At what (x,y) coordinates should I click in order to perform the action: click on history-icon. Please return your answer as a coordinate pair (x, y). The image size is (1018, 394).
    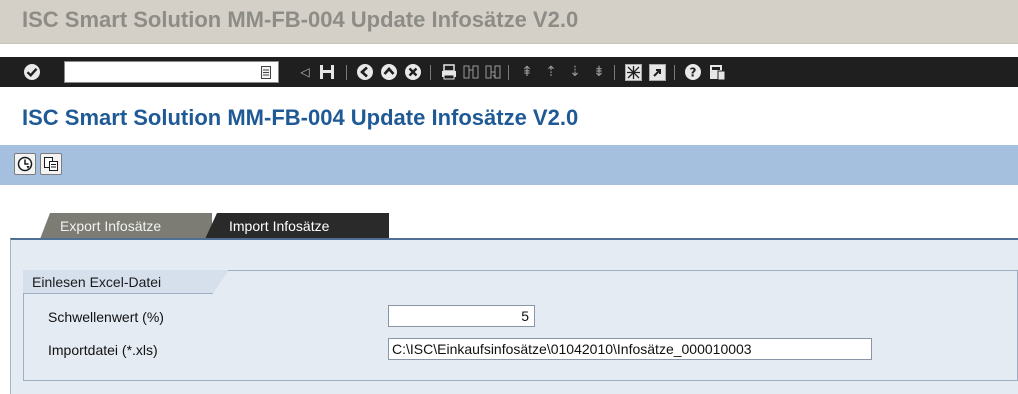
    Looking at the image, I should click on (266, 72).